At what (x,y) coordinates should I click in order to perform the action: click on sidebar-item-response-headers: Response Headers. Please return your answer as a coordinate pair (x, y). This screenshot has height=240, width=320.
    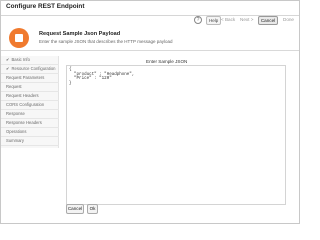
    Looking at the image, I should click on (30, 123).